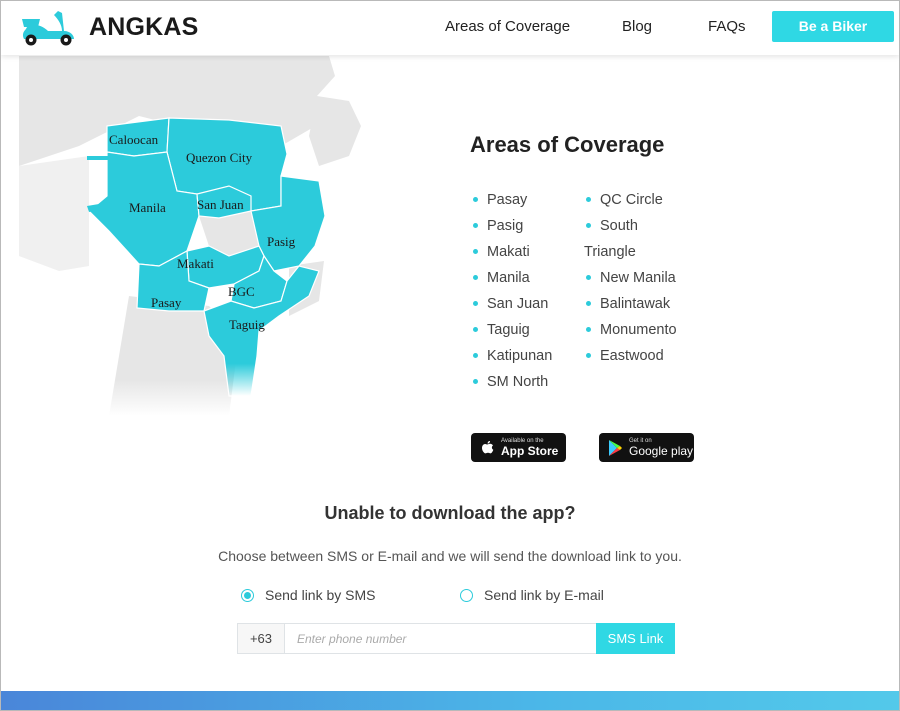 Image resolution: width=900 pixels, height=711 pixels. Describe the element at coordinates (241, 291) in the screenshot. I see `map-label-bgc: BGC` at that location.